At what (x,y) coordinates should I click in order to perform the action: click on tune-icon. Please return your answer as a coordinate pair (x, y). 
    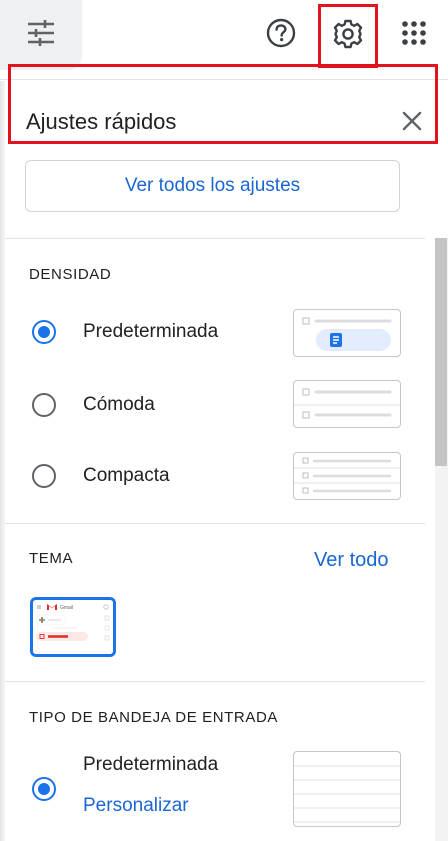
    Looking at the image, I should click on (41, 35).